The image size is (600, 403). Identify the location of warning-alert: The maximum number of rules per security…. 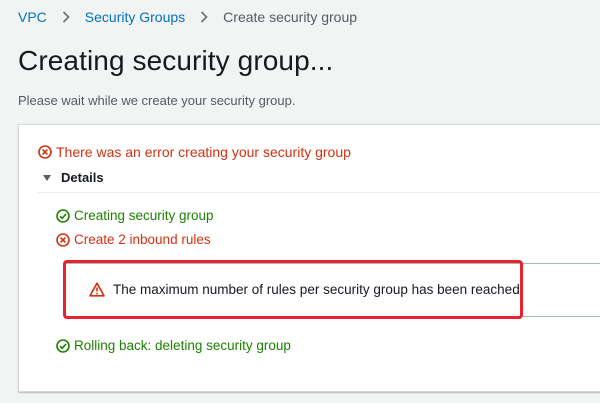
(332, 290).